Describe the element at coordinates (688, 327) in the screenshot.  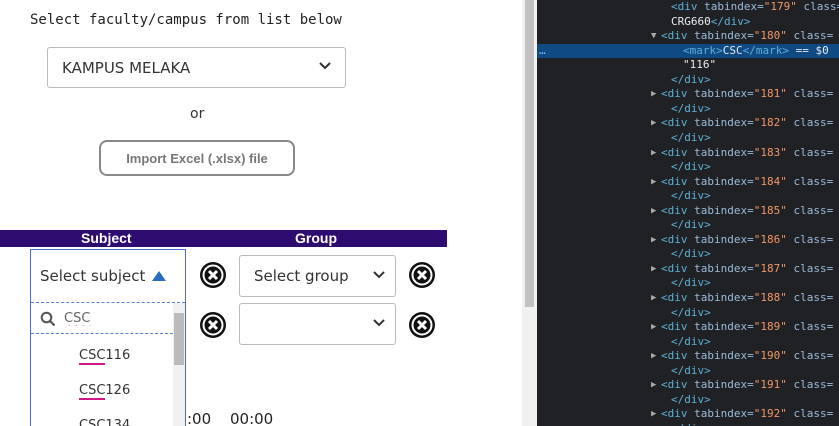
I see `dom-tree-node: ▶ <div tabindex="189" class=` at that location.